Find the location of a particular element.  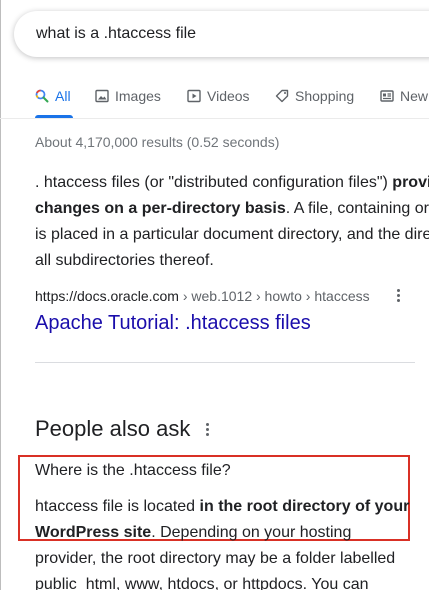

tab-label: New is located at coordinates (414, 96).